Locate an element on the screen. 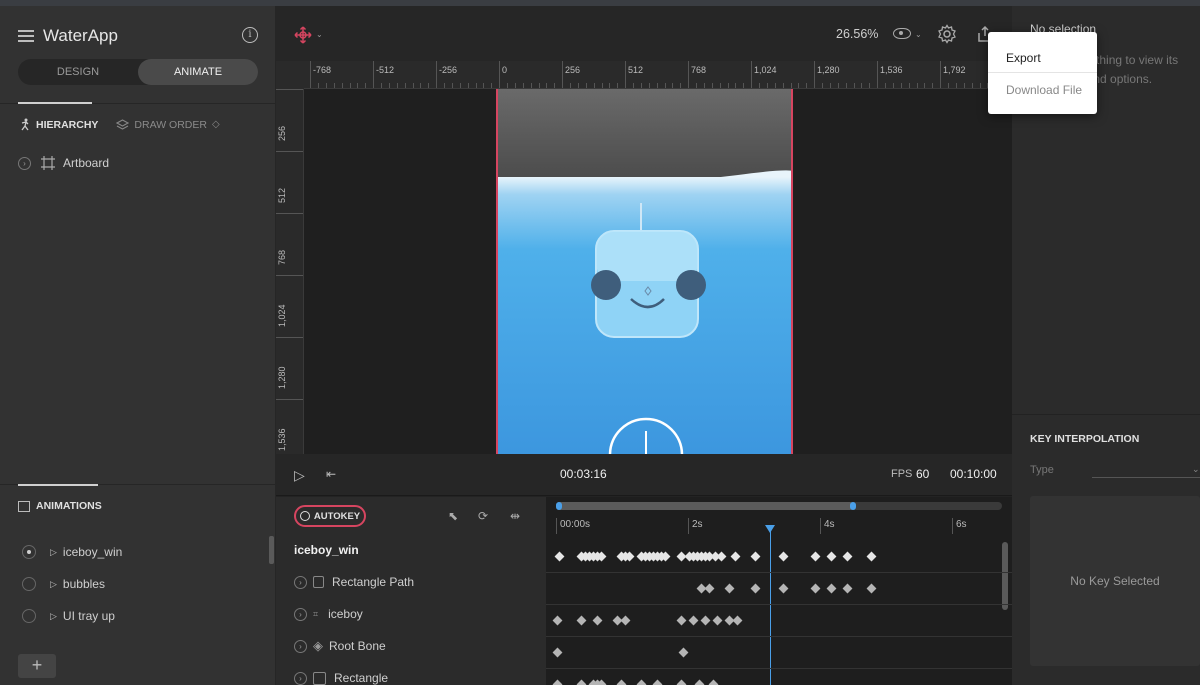  timeline-row-root-bone: › ◈ Root Bone is located at coordinates (340, 646).